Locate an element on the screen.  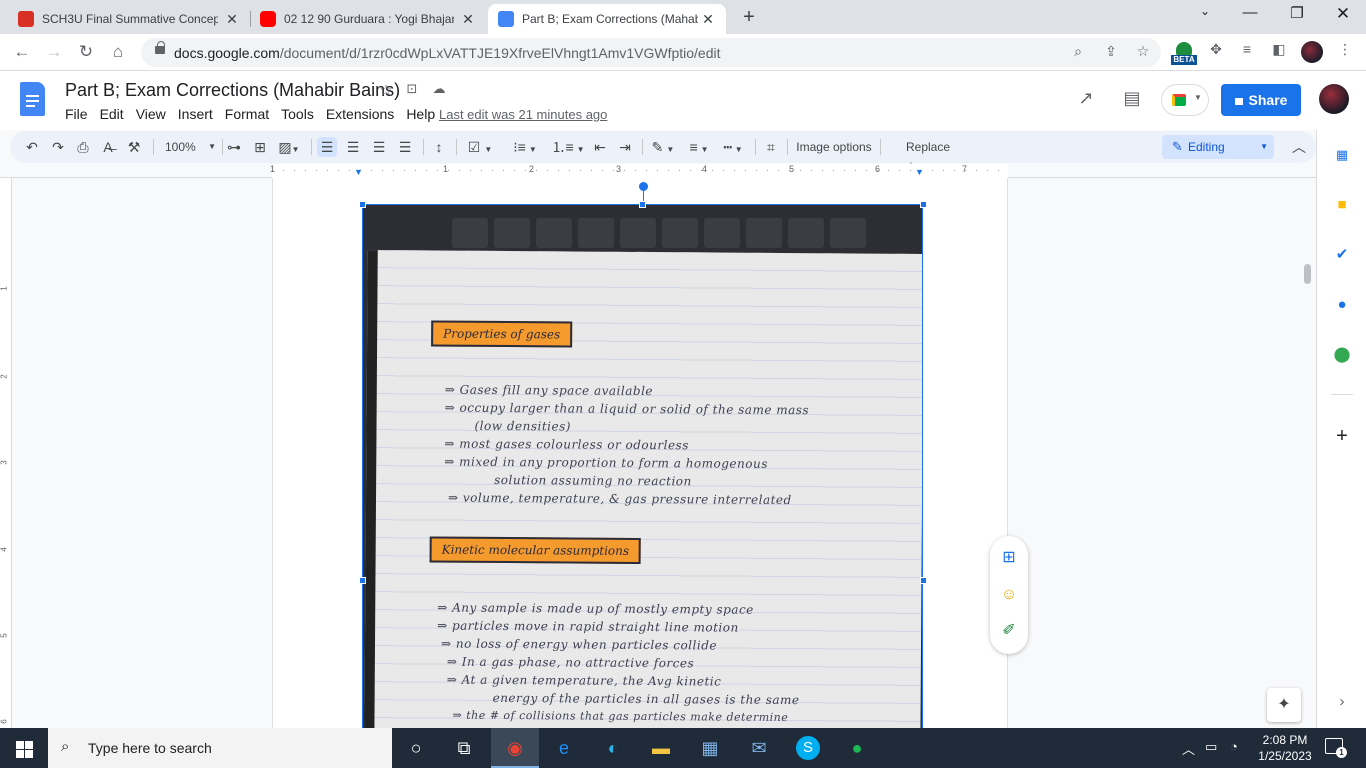
show-hidden-icons-chevron-icon: ︿ is located at coordinates (1188, 748).